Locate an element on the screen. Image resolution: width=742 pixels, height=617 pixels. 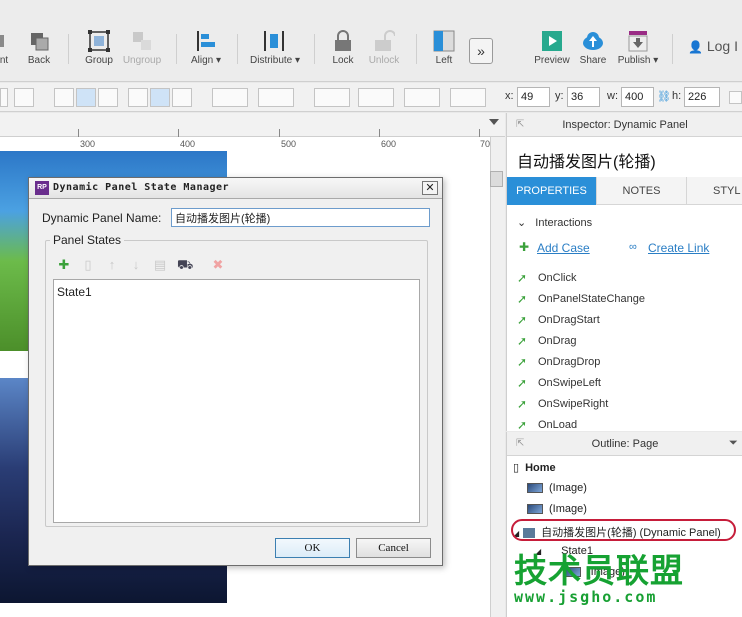
watermark-logo: 技术员联盟 is located at coordinates (599, 570).